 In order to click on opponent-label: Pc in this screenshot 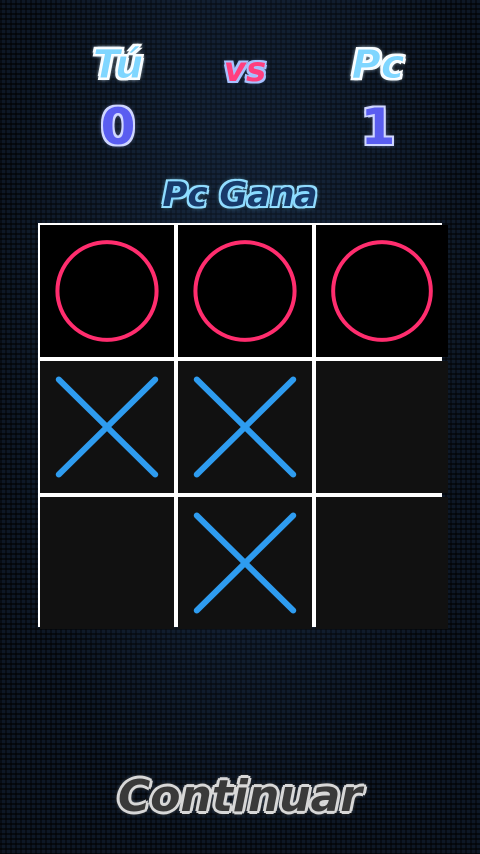, I will do `click(378, 65)`.